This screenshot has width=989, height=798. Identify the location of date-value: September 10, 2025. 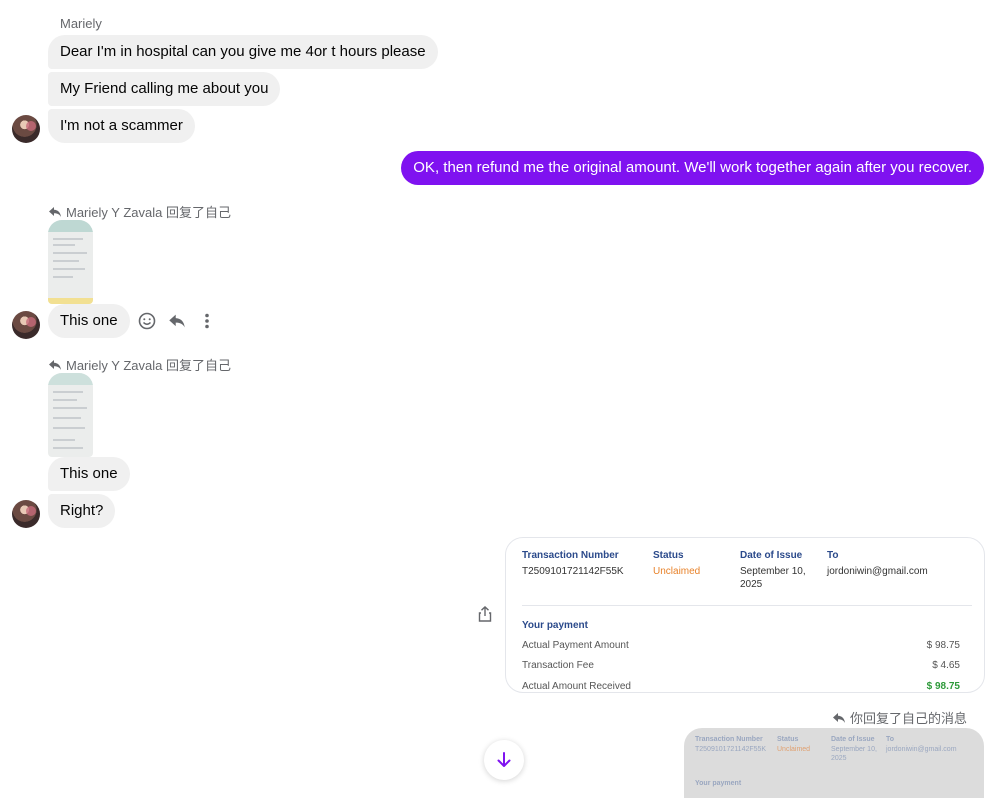
(773, 578).